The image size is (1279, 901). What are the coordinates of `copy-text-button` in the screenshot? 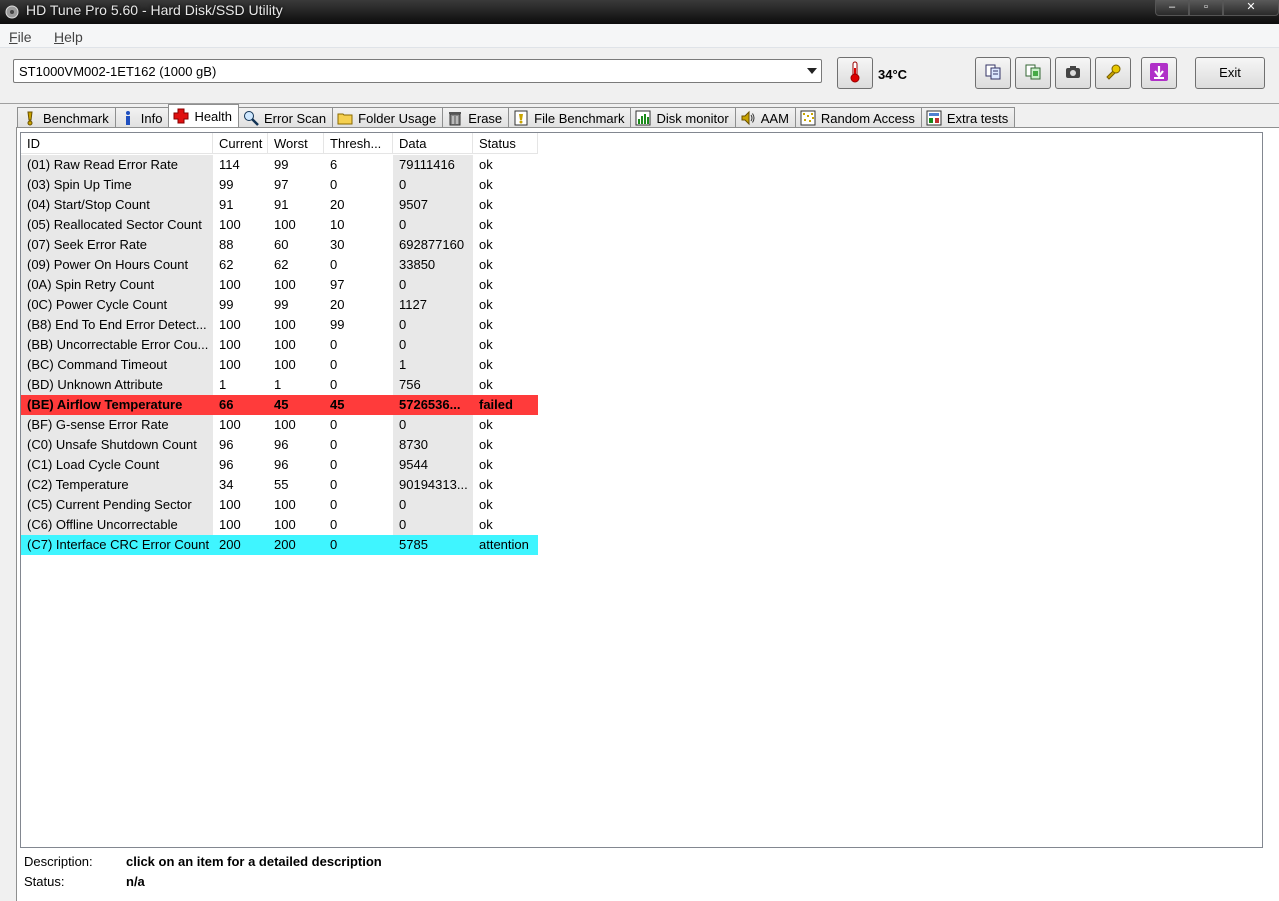 It's located at (993, 73).